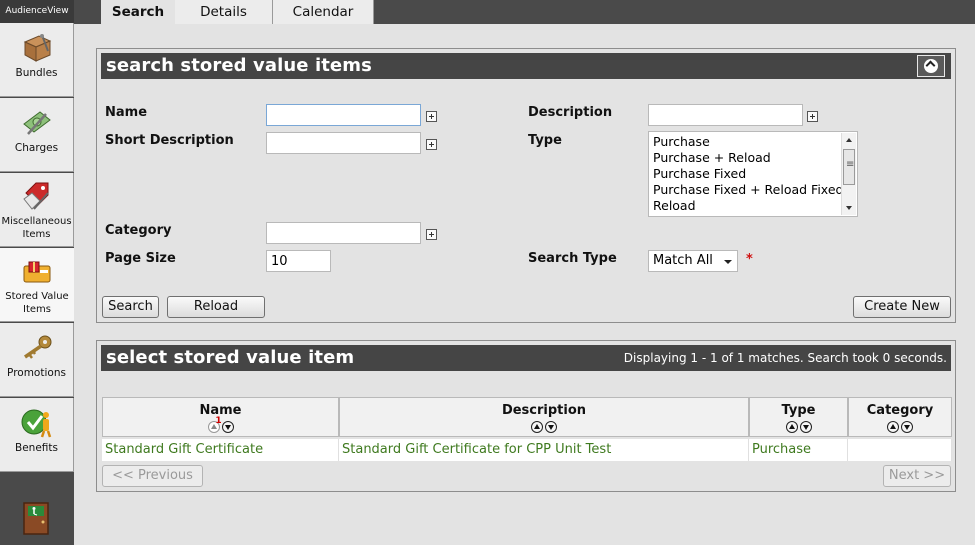 Image resolution: width=975 pixels, height=545 pixels. Describe the element at coordinates (138, 230) in the screenshot. I see `category-label: Category` at that location.